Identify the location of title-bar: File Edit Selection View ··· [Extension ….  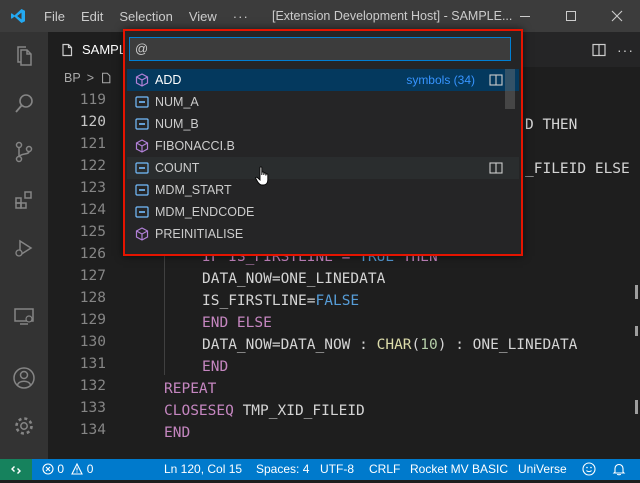
(320, 16).